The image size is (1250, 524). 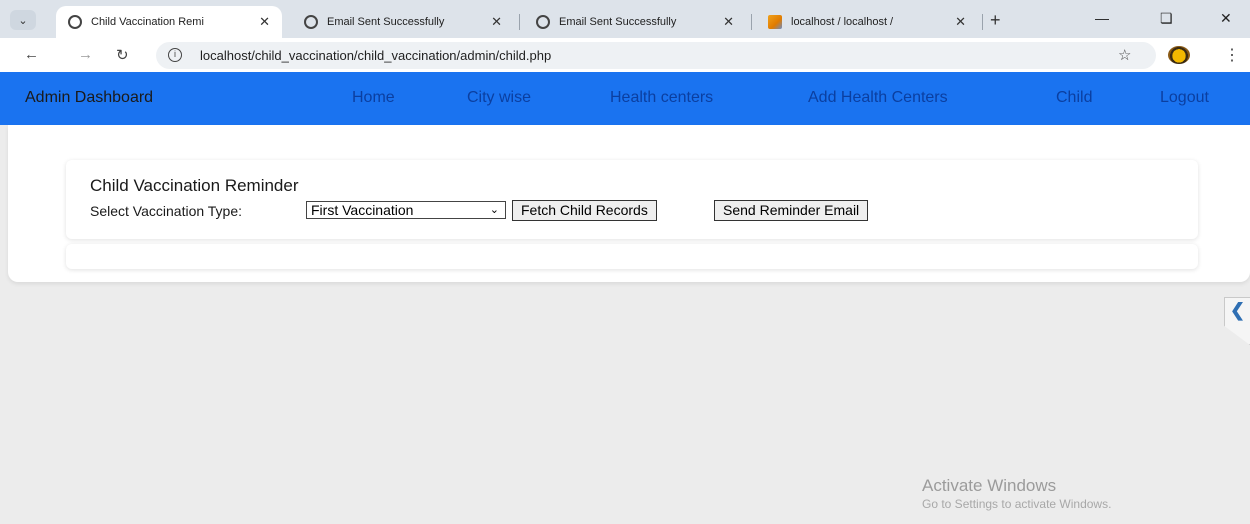 I want to click on activation-watermark-title: Activate Windows, so click(x=989, y=485).